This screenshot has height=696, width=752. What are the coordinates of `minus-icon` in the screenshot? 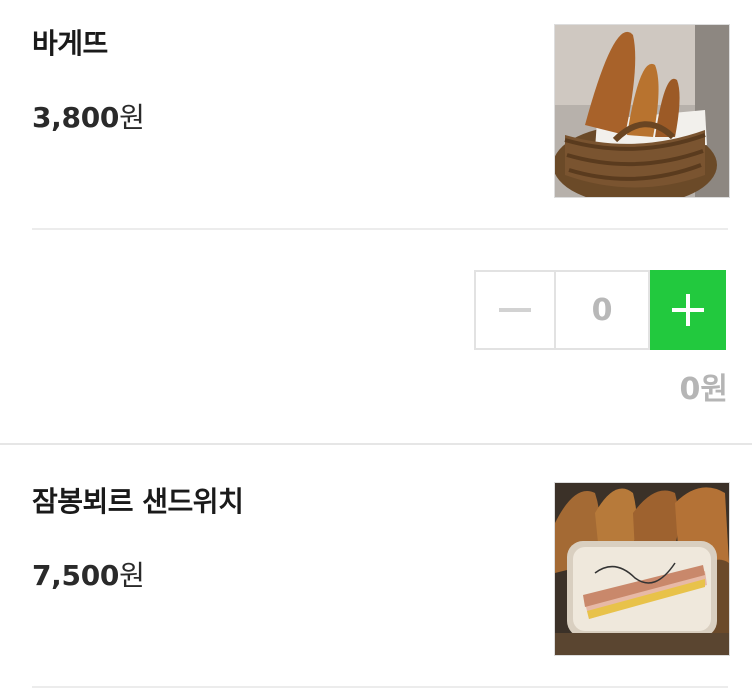 It's located at (515, 310).